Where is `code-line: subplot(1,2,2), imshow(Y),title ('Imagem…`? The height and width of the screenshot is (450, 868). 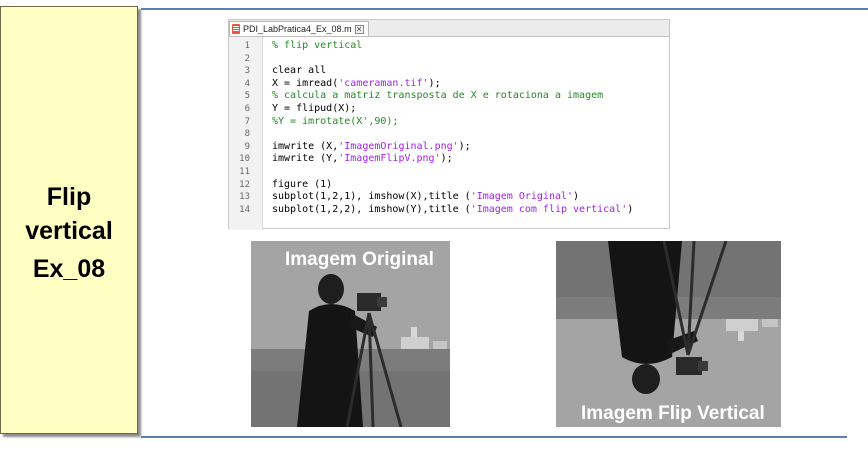
code-line: subplot(1,2,2), imshow(Y),title ('Imagem… is located at coordinates (470, 210).